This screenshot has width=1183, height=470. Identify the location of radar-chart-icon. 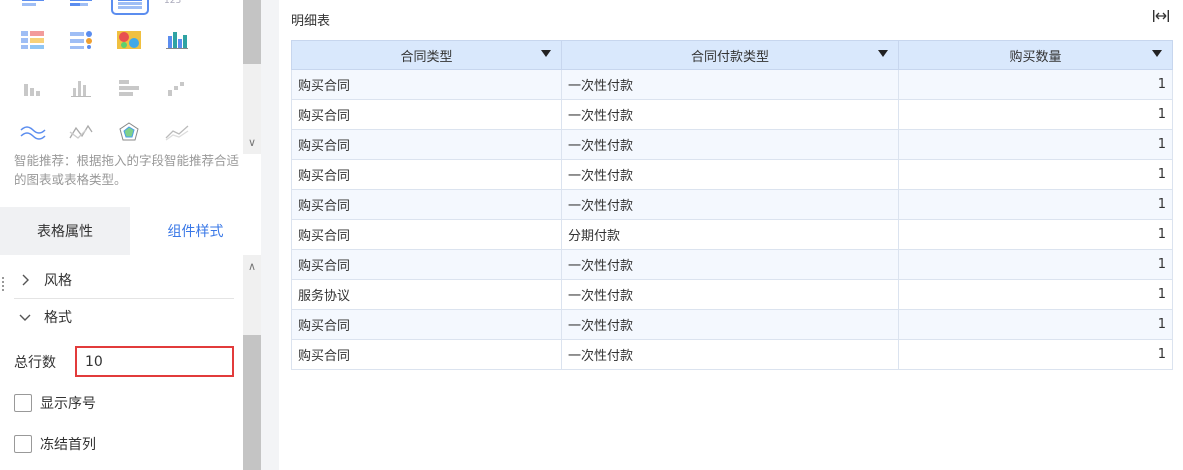
(129, 132).